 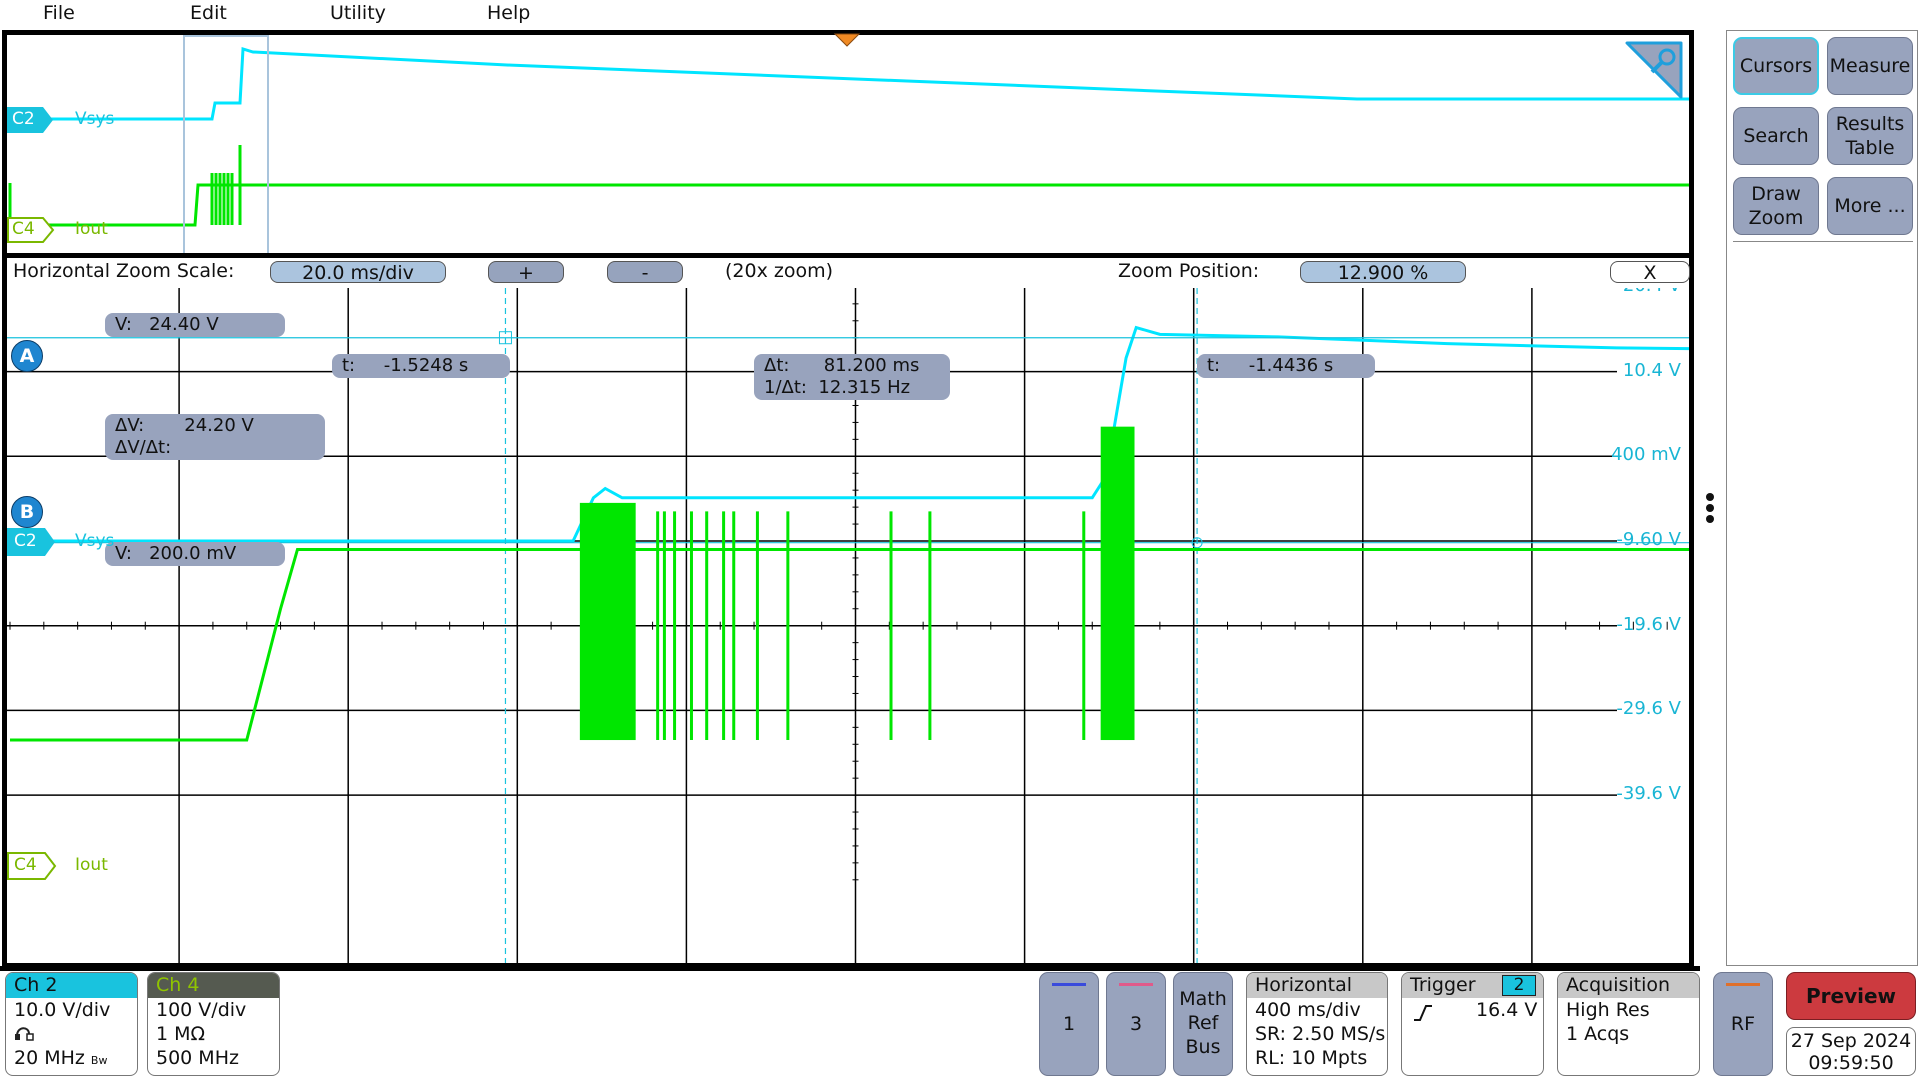 What do you see at coordinates (27, 356) in the screenshot?
I see `cursor-a-marker: A` at bounding box center [27, 356].